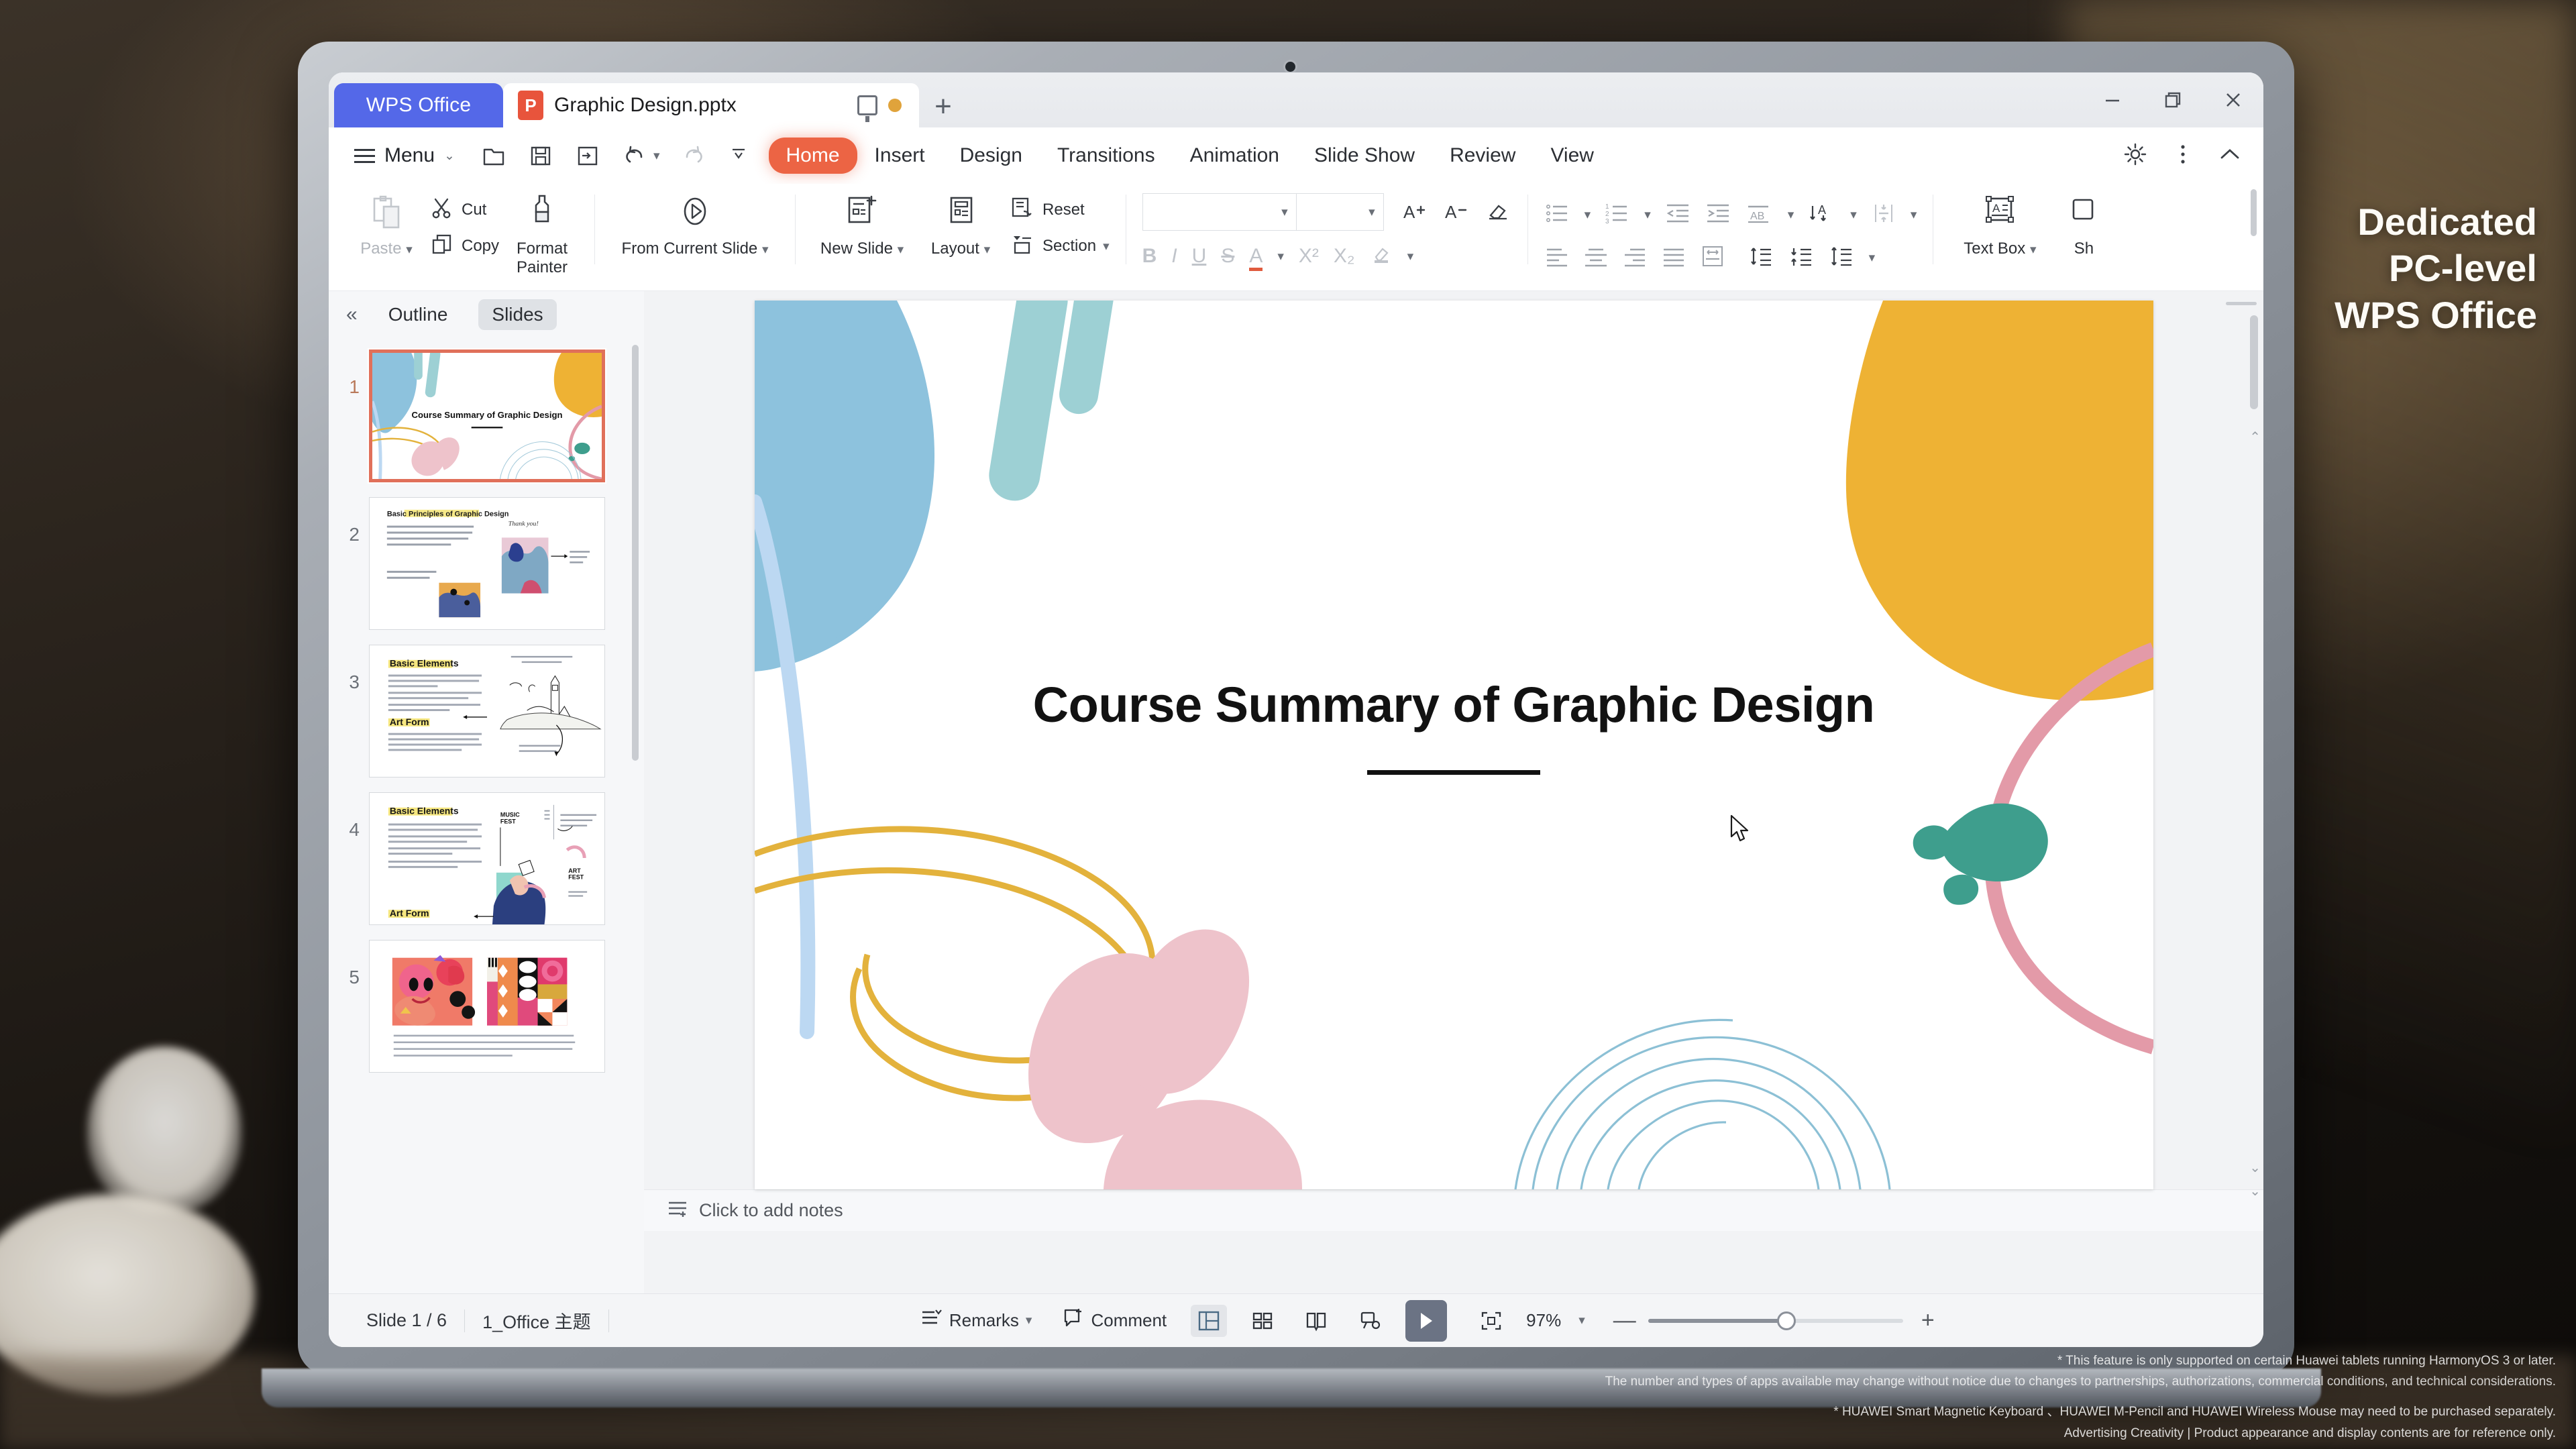 The height and width of the screenshot is (1449, 2576). What do you see at coordinates (352, 314) in the screenshot?
I see `collapse-panel-icon: «` at bounding box center [352, 314].